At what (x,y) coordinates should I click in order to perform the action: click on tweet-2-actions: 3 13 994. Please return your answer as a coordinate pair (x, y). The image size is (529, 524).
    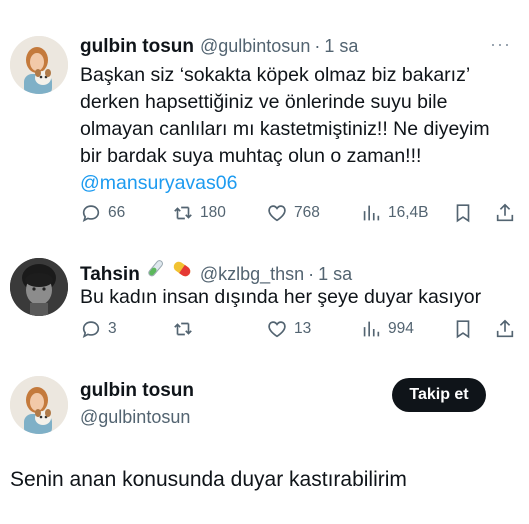
    Looking at the image, I should click on (297, 330).